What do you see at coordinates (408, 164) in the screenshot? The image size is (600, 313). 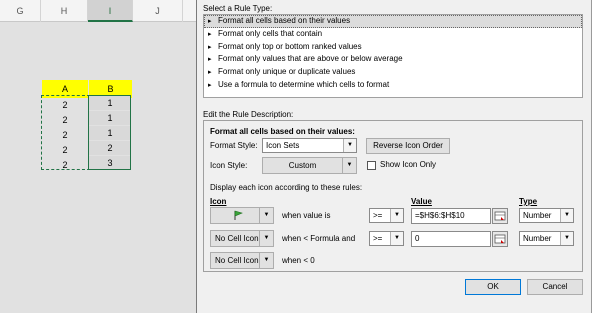 I see `show-icon-only-label: Show Icon Only` at bounding box center [408, 164].